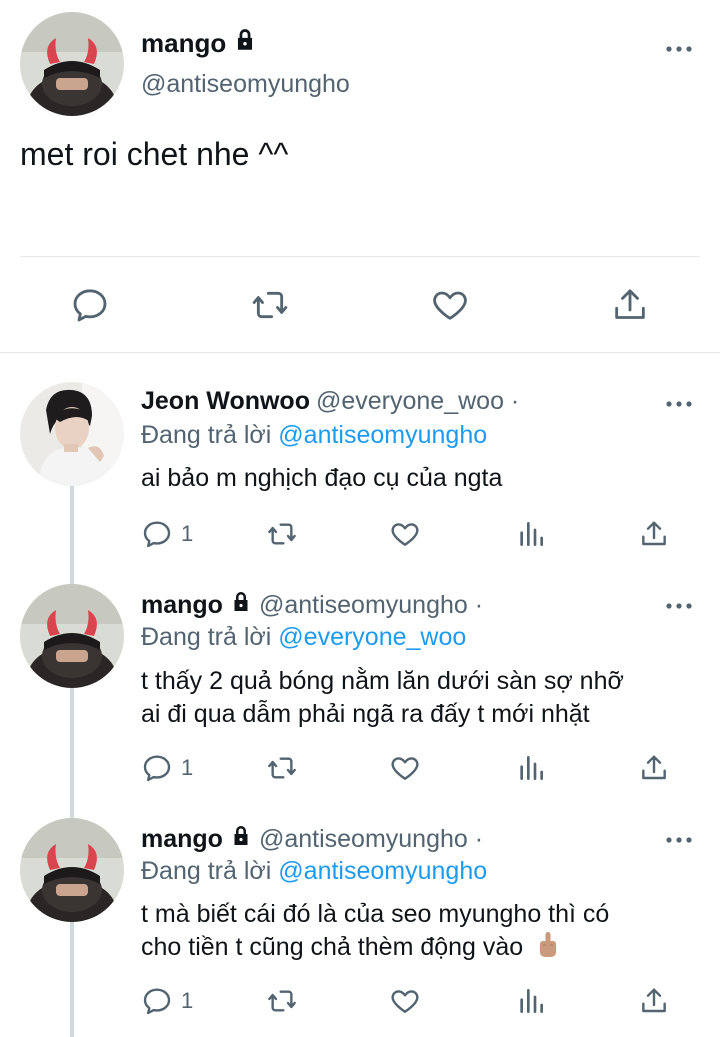  What do you see at coordinates (548, 949) in the screenshot?
I see `middle-finger-emoji-icon` at bounding box center [548, 949].